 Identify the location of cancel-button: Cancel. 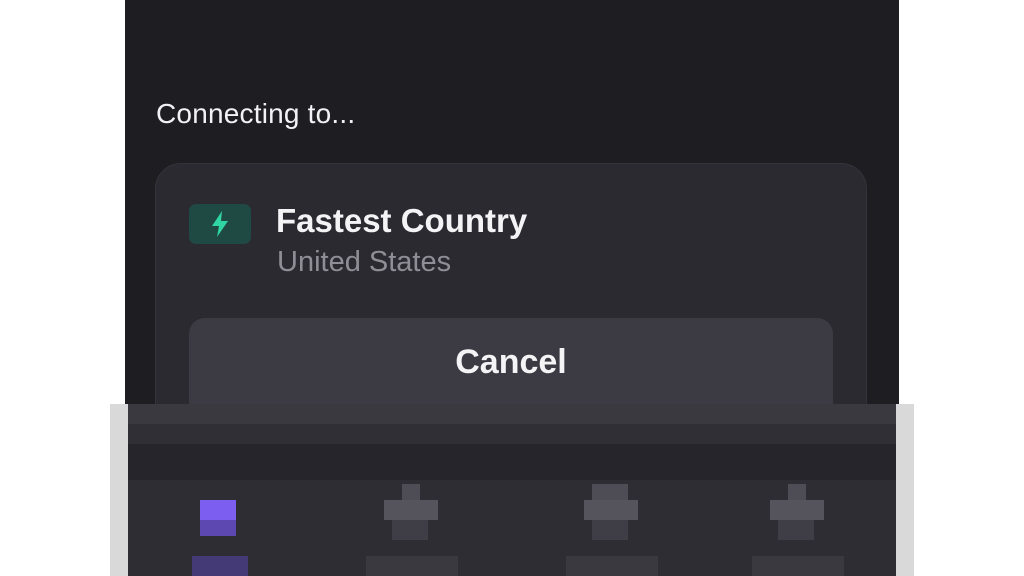
(511, 368).